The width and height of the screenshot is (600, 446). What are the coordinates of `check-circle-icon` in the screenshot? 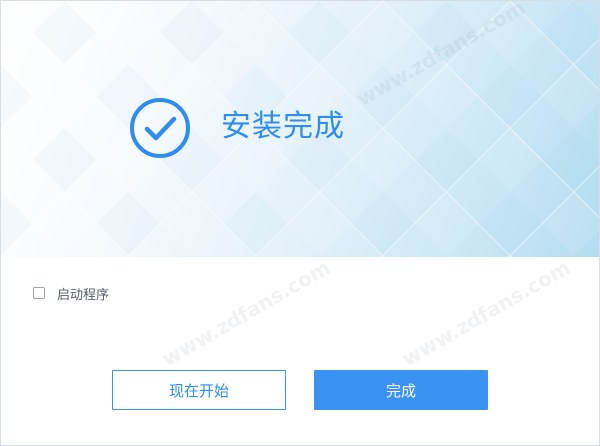 It's located at (160, 128).